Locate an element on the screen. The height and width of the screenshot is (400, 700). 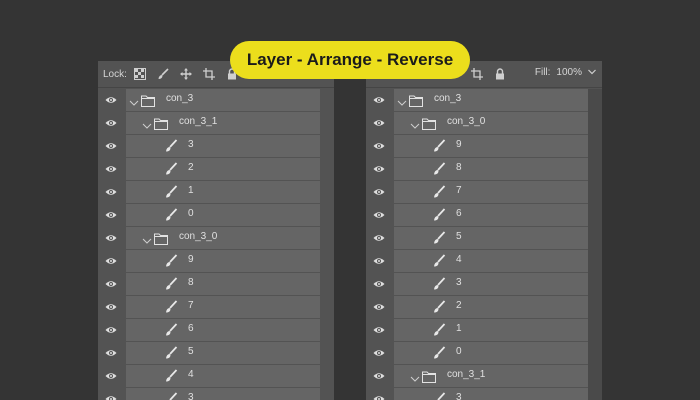
layer-name: 6 is located at coordinates (191, 328).